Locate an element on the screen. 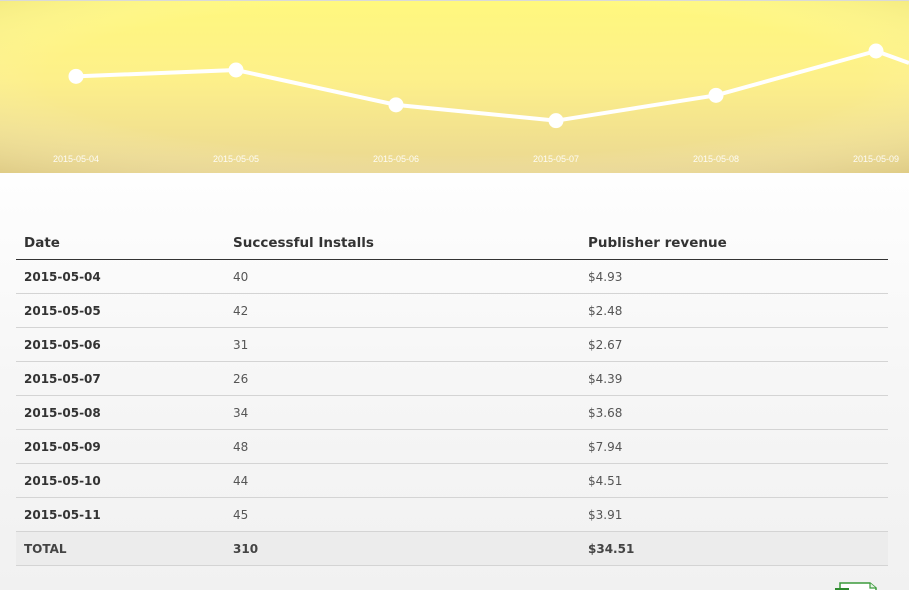 This screenshot has width=909, height=590. table-row: 2015-05-04 40 $4.93 is located at coordinates (452, 276).